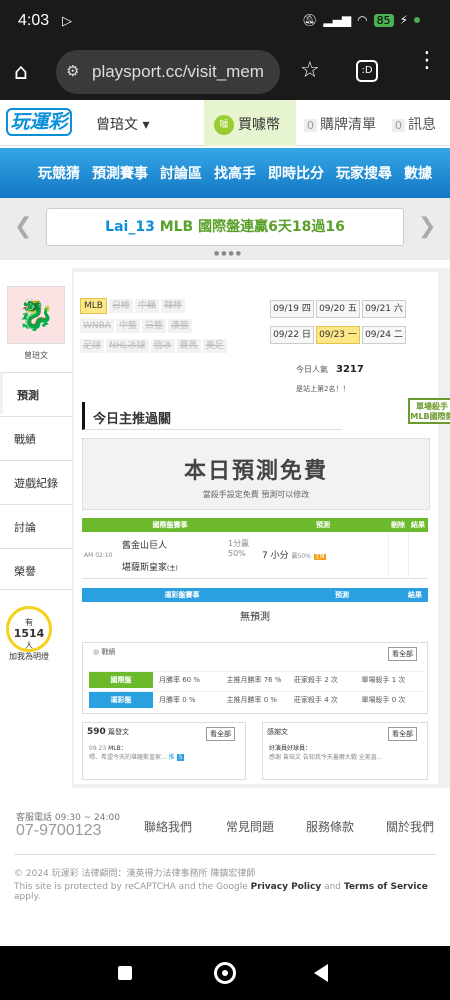  I want to click on push-label: 推, so click(171, 757).